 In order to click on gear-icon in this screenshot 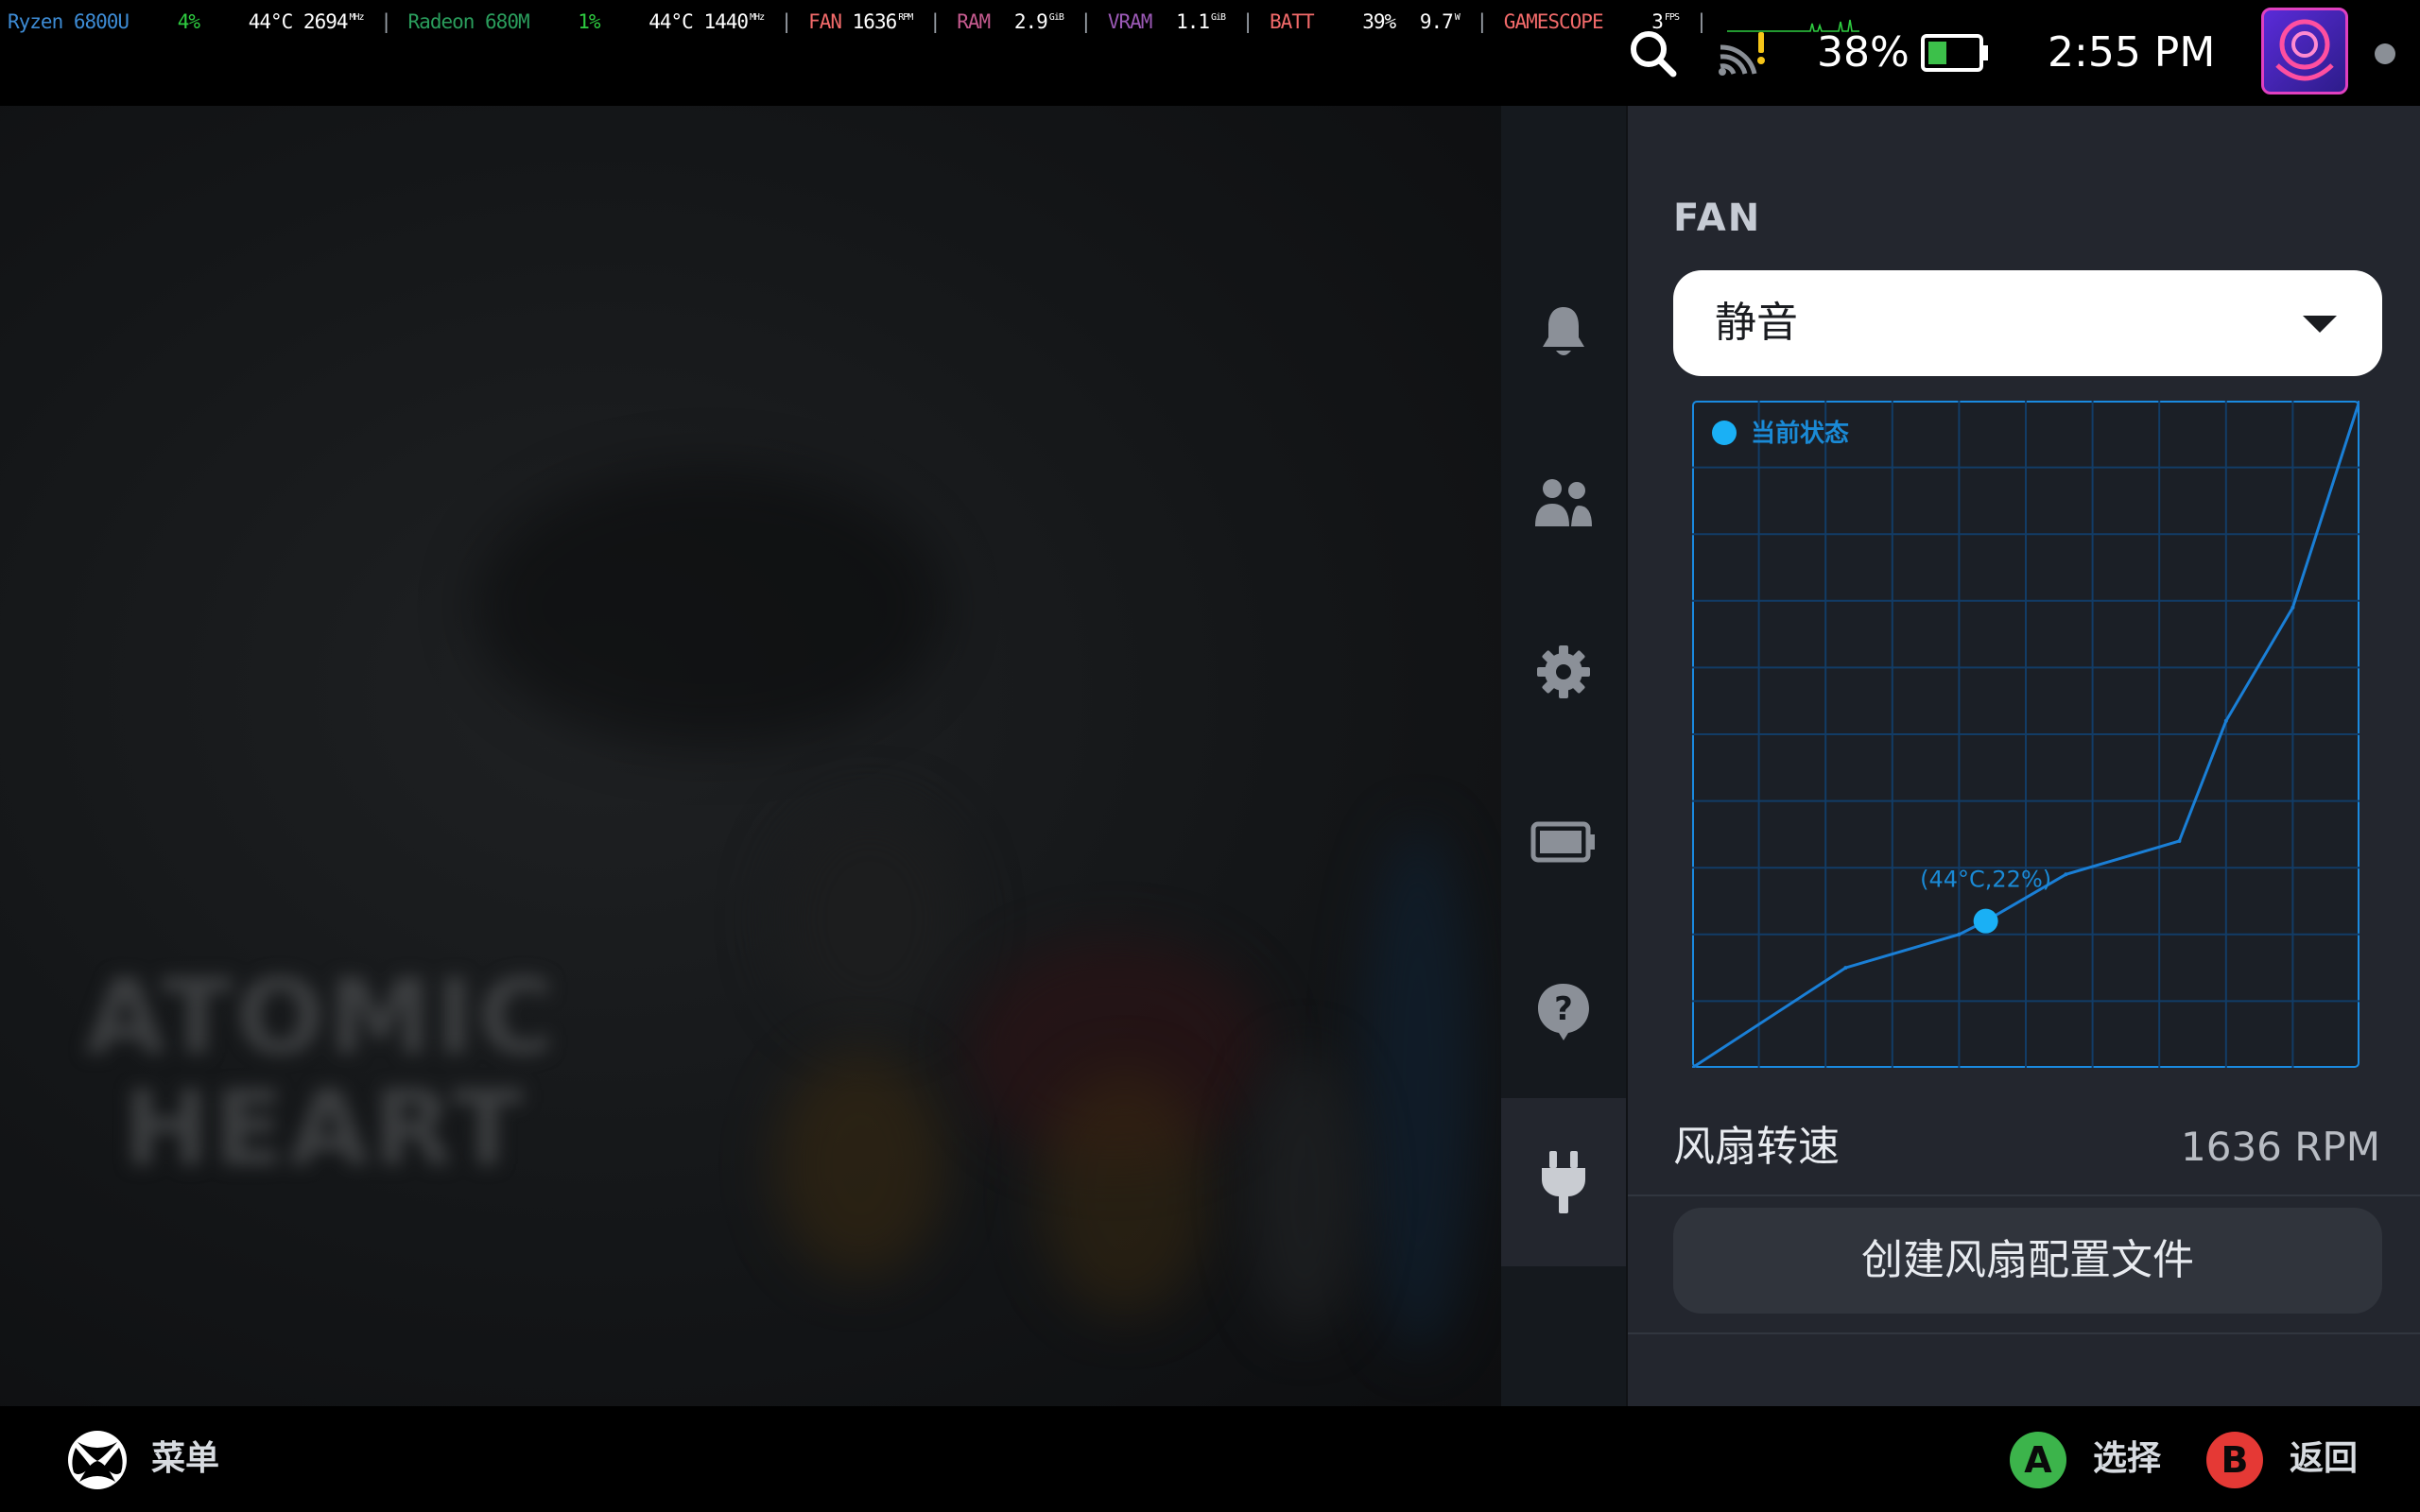, I will do `click(1563, 671)`.